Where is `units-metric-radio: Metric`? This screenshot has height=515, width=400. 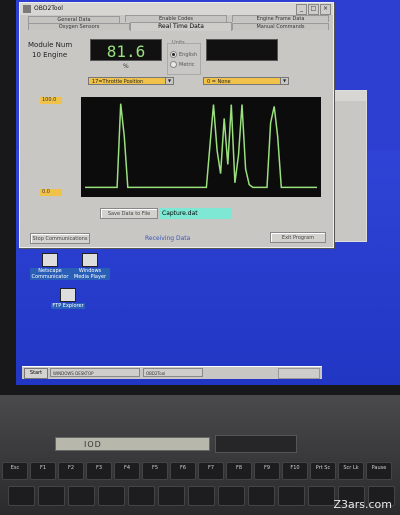
units-metric-radio: Metric is located at coordinates (182, 64).